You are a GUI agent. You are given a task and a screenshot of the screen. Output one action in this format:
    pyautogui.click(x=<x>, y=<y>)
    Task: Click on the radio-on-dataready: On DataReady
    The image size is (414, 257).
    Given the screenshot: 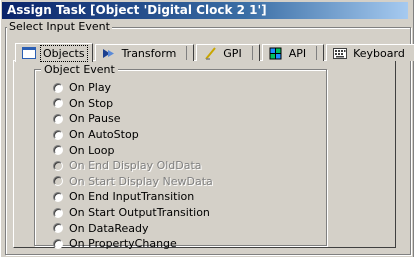 What is the action you would take?
    pyautogui.click(x=133, y=228)
    